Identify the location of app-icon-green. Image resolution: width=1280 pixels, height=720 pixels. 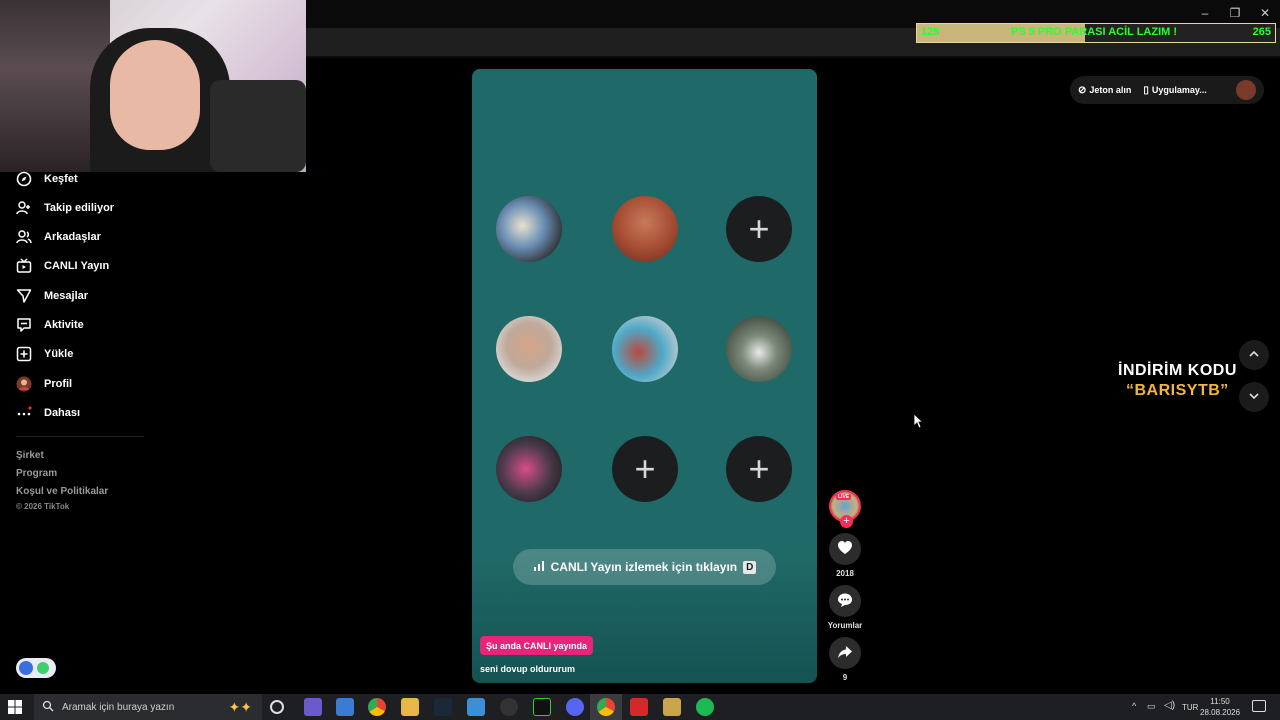
(542, 707).